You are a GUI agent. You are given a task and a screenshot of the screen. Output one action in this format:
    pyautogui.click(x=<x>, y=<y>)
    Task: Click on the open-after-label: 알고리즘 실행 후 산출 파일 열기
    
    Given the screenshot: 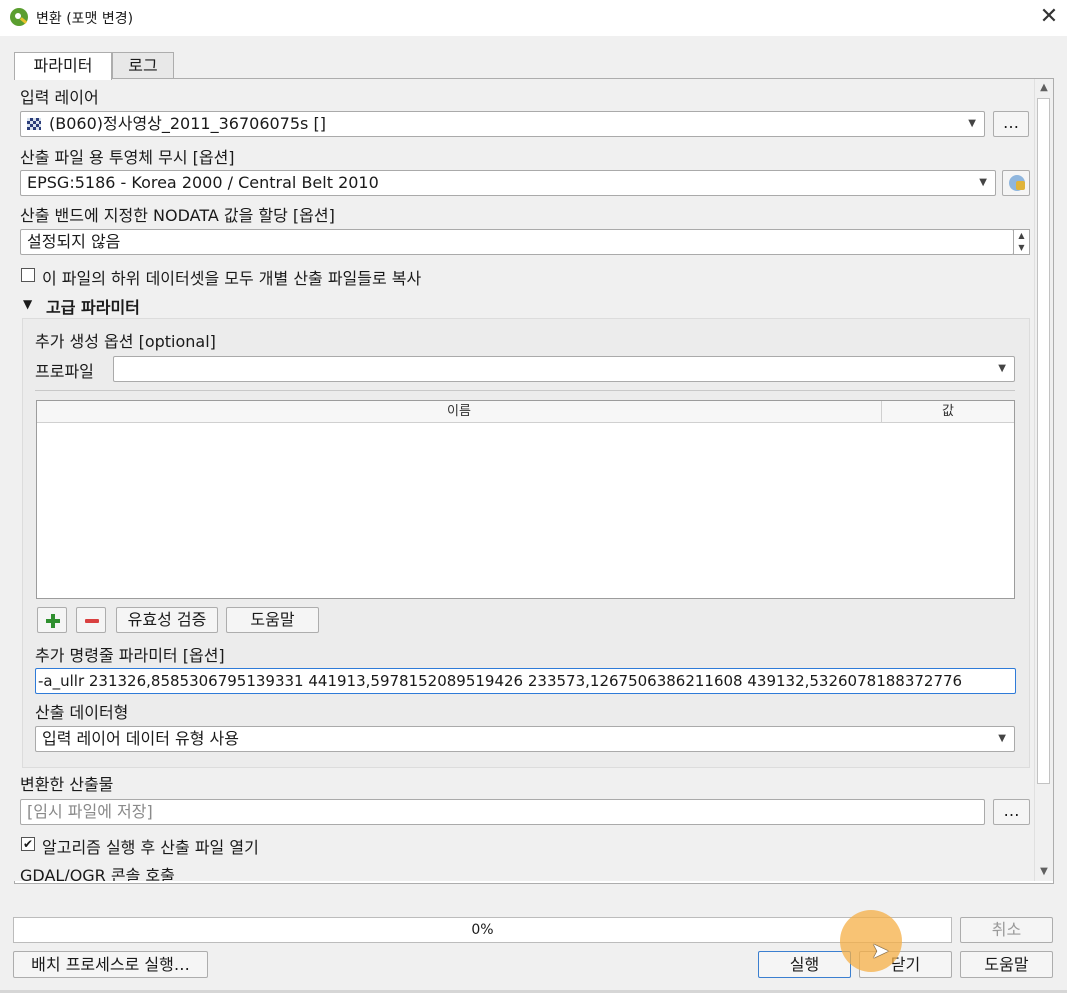 What is the action you would take?
    pyautogui.click(x=150, y=847)
    